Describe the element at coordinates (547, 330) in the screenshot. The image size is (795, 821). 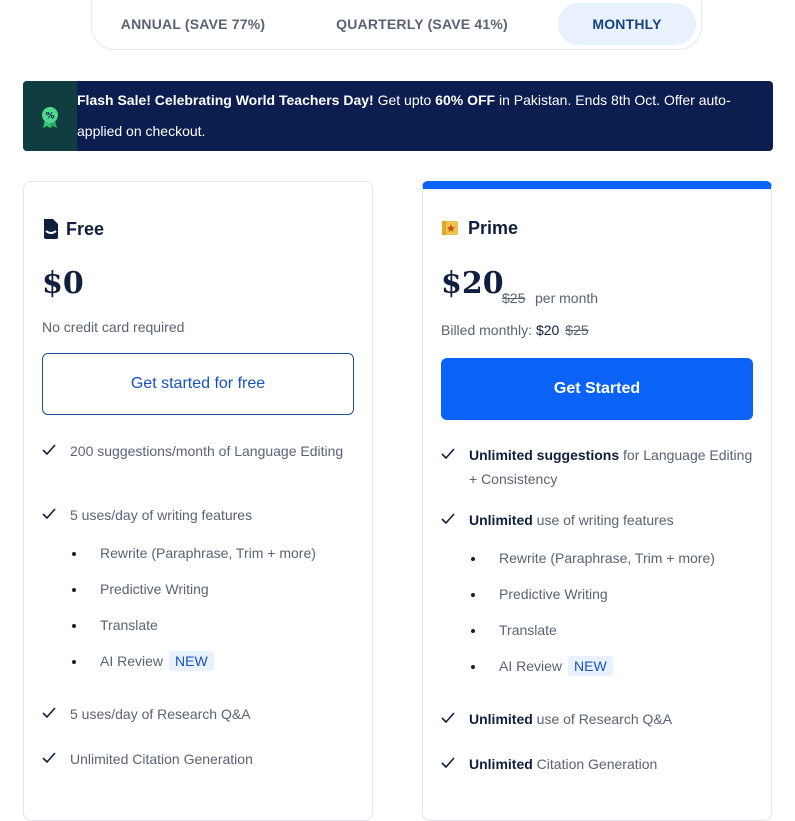
I see `billed-amount: $20` at that location.